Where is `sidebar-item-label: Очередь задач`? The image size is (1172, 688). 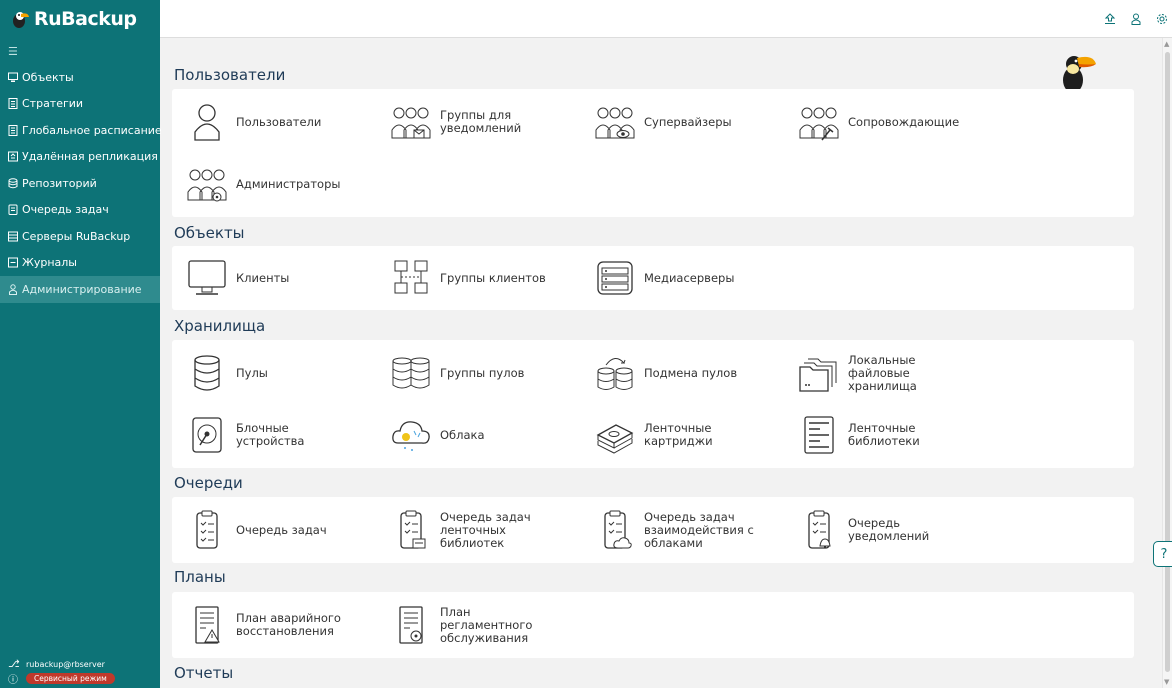
sidebar-item-label: Очередь задач is located at coordinates (65, 210).